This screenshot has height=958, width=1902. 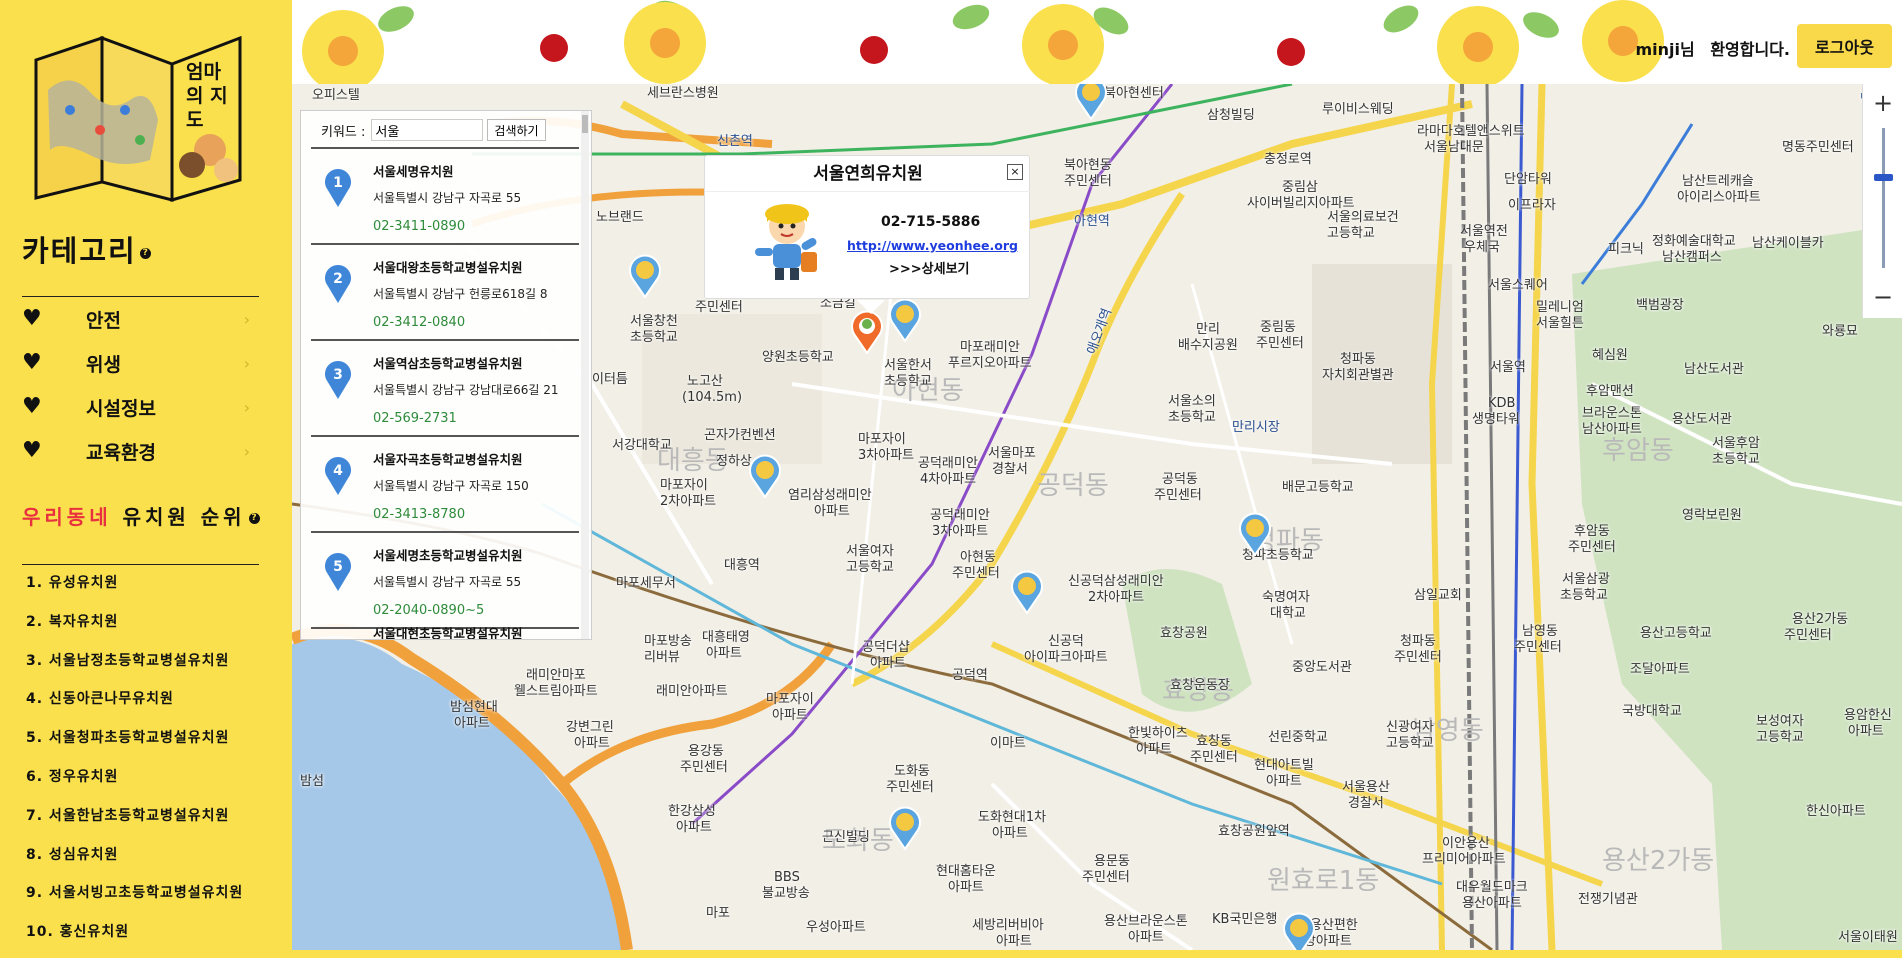 What do you see at coordinates (140, 117) in the screenshot?
I see `app-logo: 엄마의 지도` at bounding box center [140, 117].